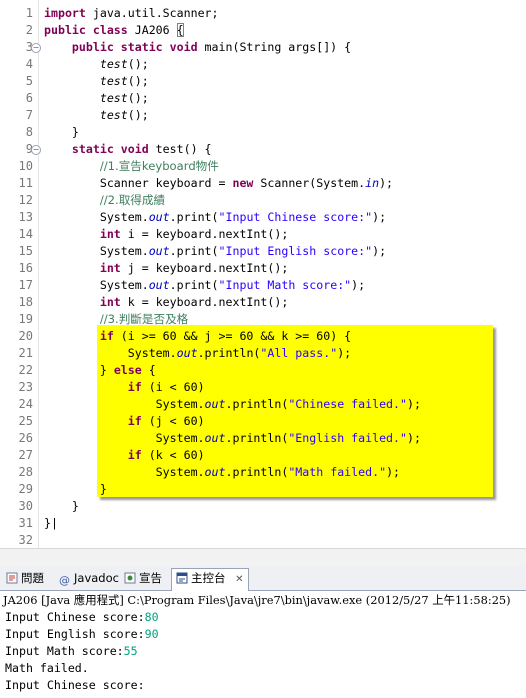 The width and height of the screenshot is (526, 698). What do you see at coordinates (25, 200) in the screenshot?
I see `line-number: 12` at bounding box center [25, 200].